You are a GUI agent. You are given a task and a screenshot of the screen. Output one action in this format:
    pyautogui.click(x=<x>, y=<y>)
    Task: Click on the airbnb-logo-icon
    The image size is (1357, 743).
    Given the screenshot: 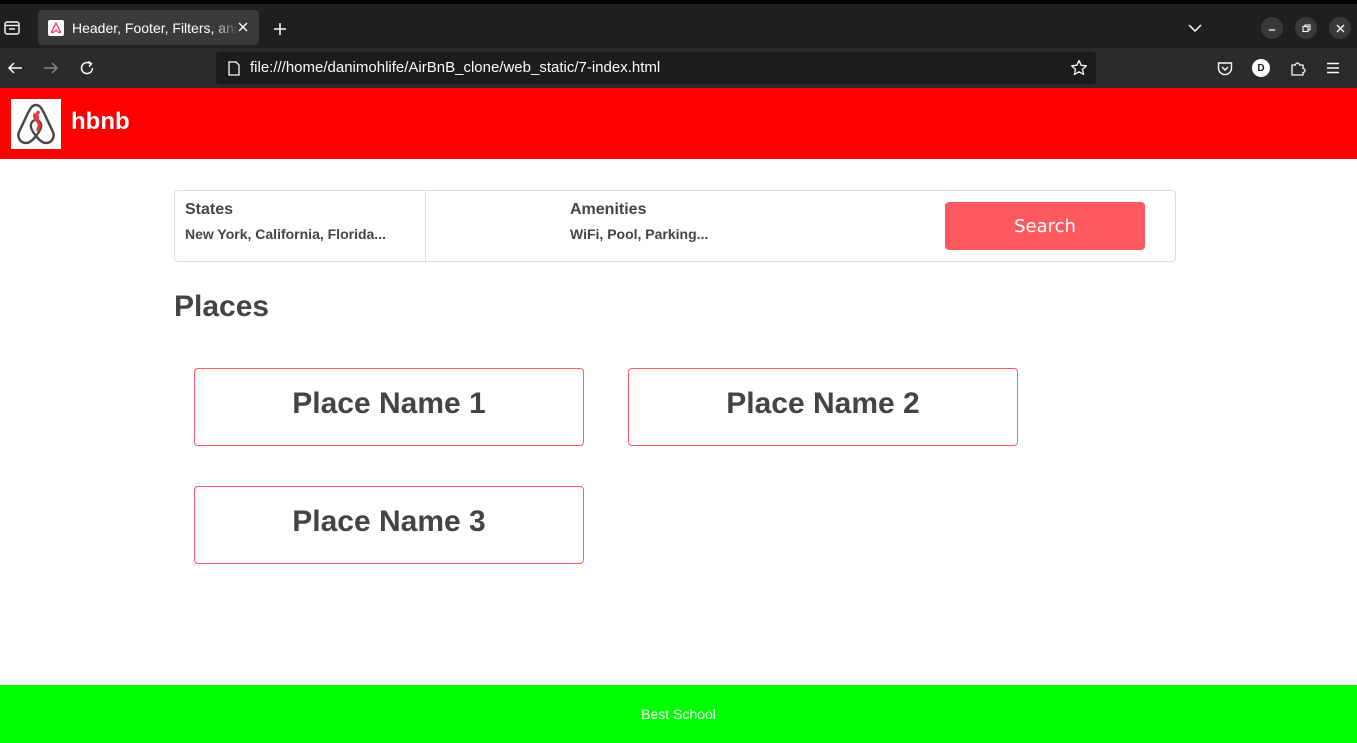 What is the action you would take?
    pyautogui.click(x=36, y=124)
    